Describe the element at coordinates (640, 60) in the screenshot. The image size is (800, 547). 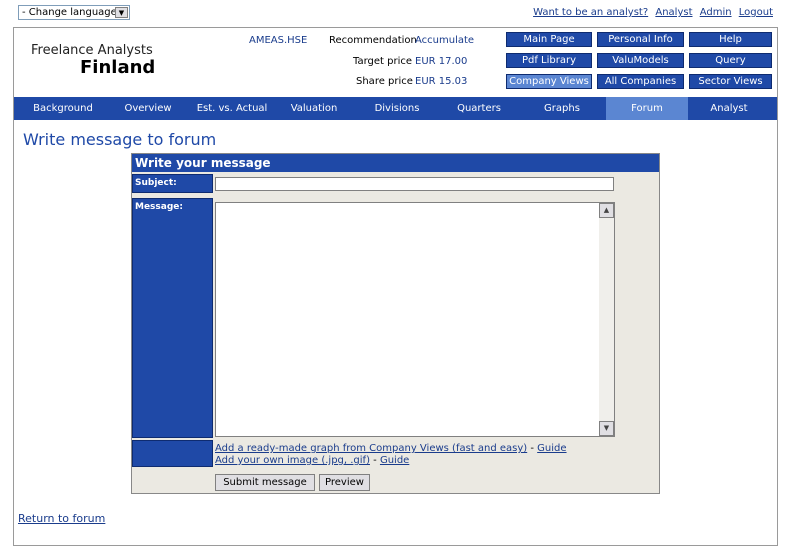
I see `valumodels-button: ValuModels` at that location.